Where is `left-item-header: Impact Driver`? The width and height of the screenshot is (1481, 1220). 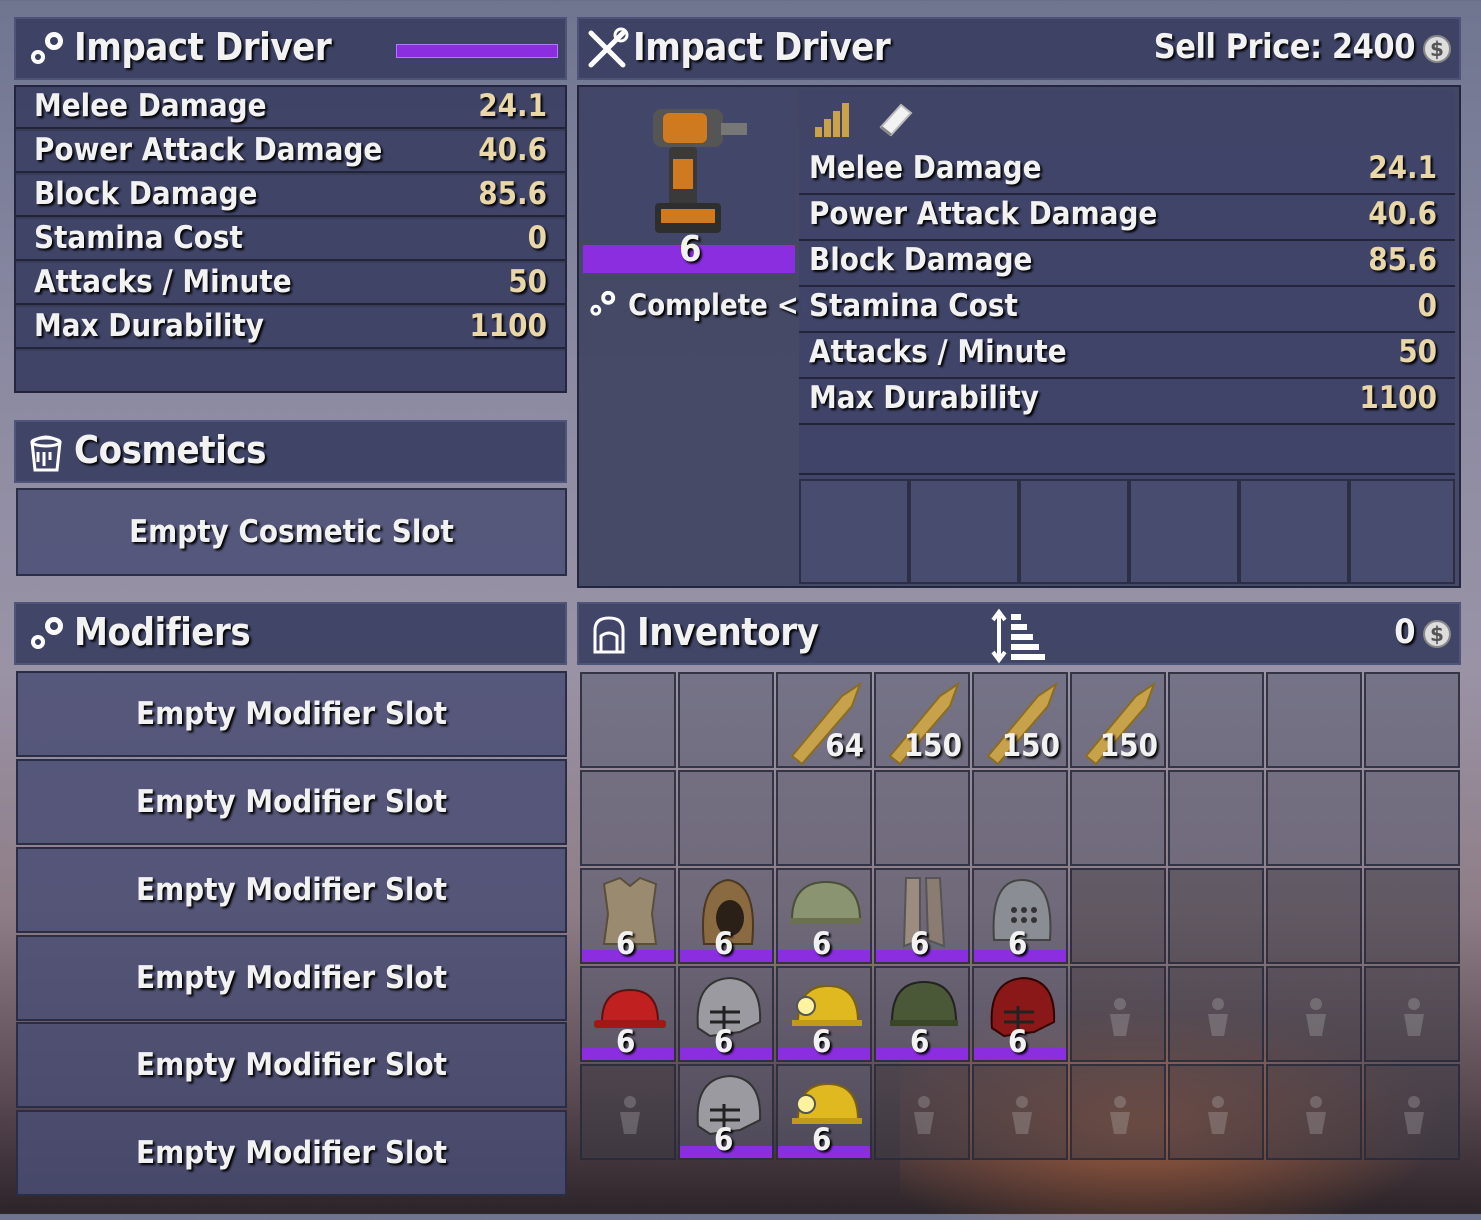 left-item-header: Impact Driver is located at coordinates (290, 48).